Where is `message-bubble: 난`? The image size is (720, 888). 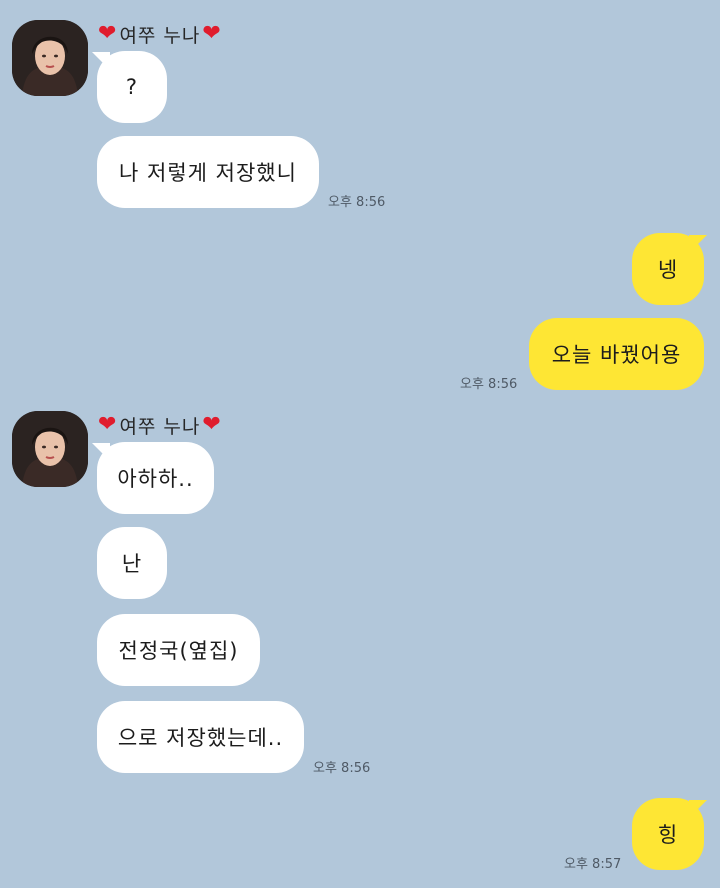 message-bubble: 난 is located at coordinates (132, 563).